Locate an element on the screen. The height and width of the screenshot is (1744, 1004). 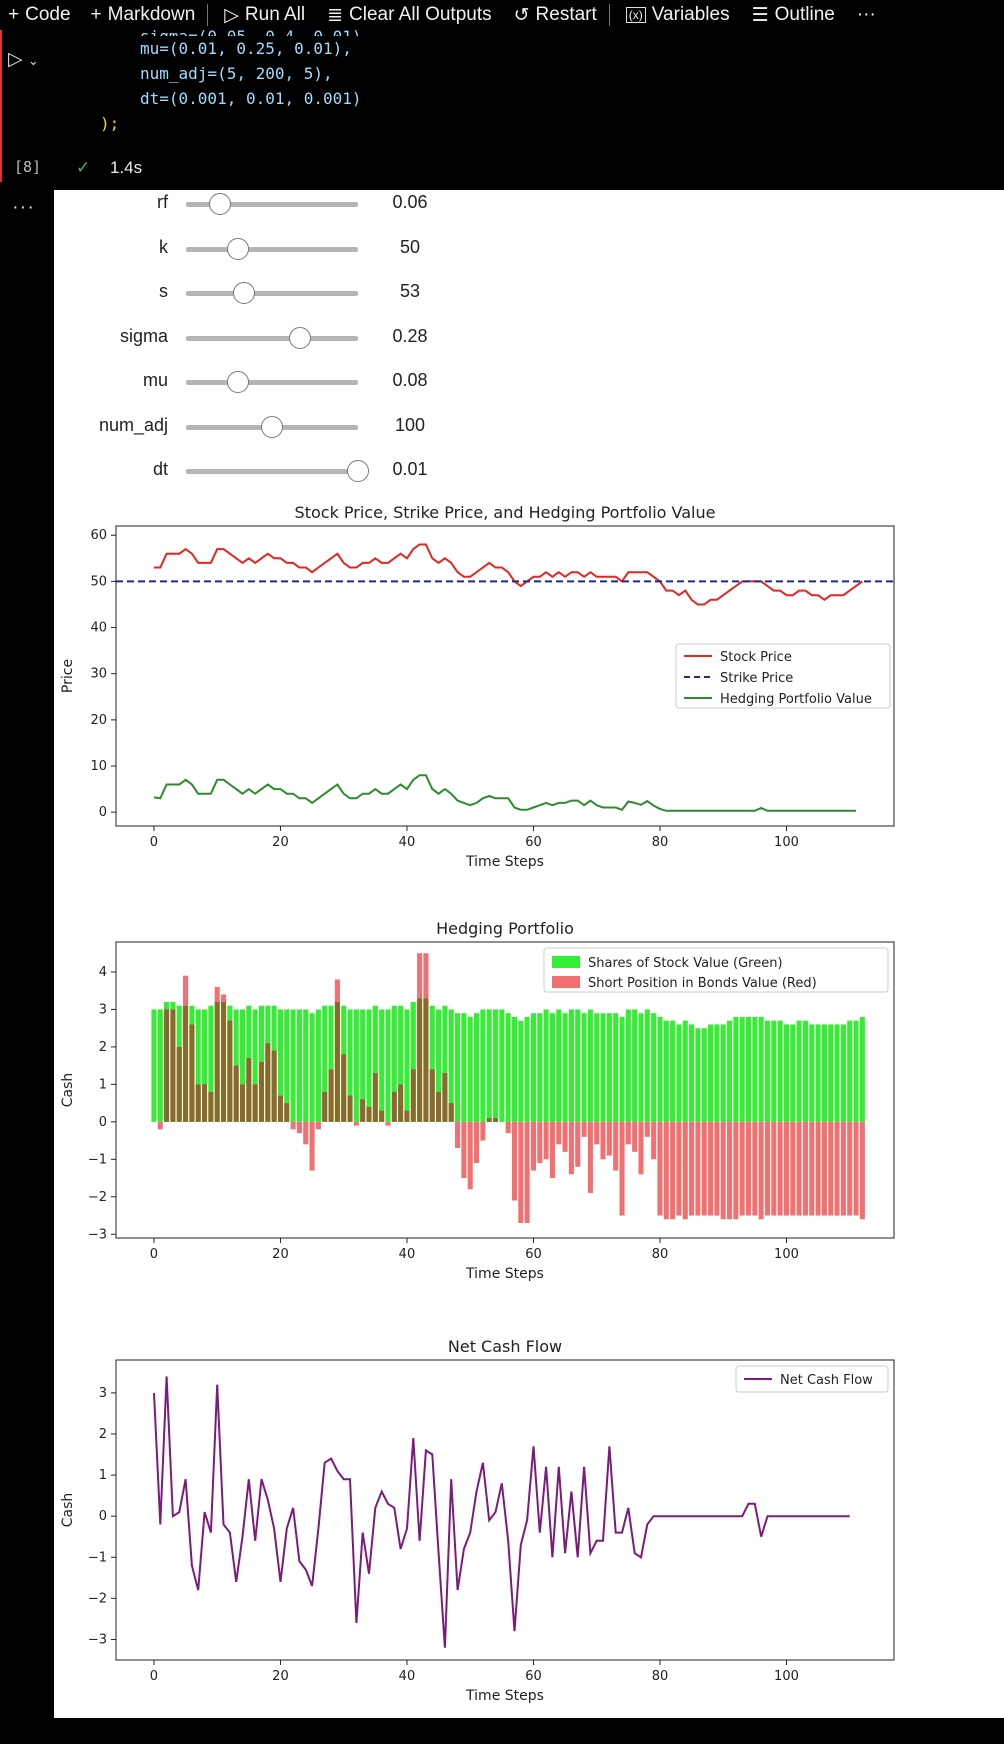
x-axis-label: Time Steps is located at coordinates (504, 862).